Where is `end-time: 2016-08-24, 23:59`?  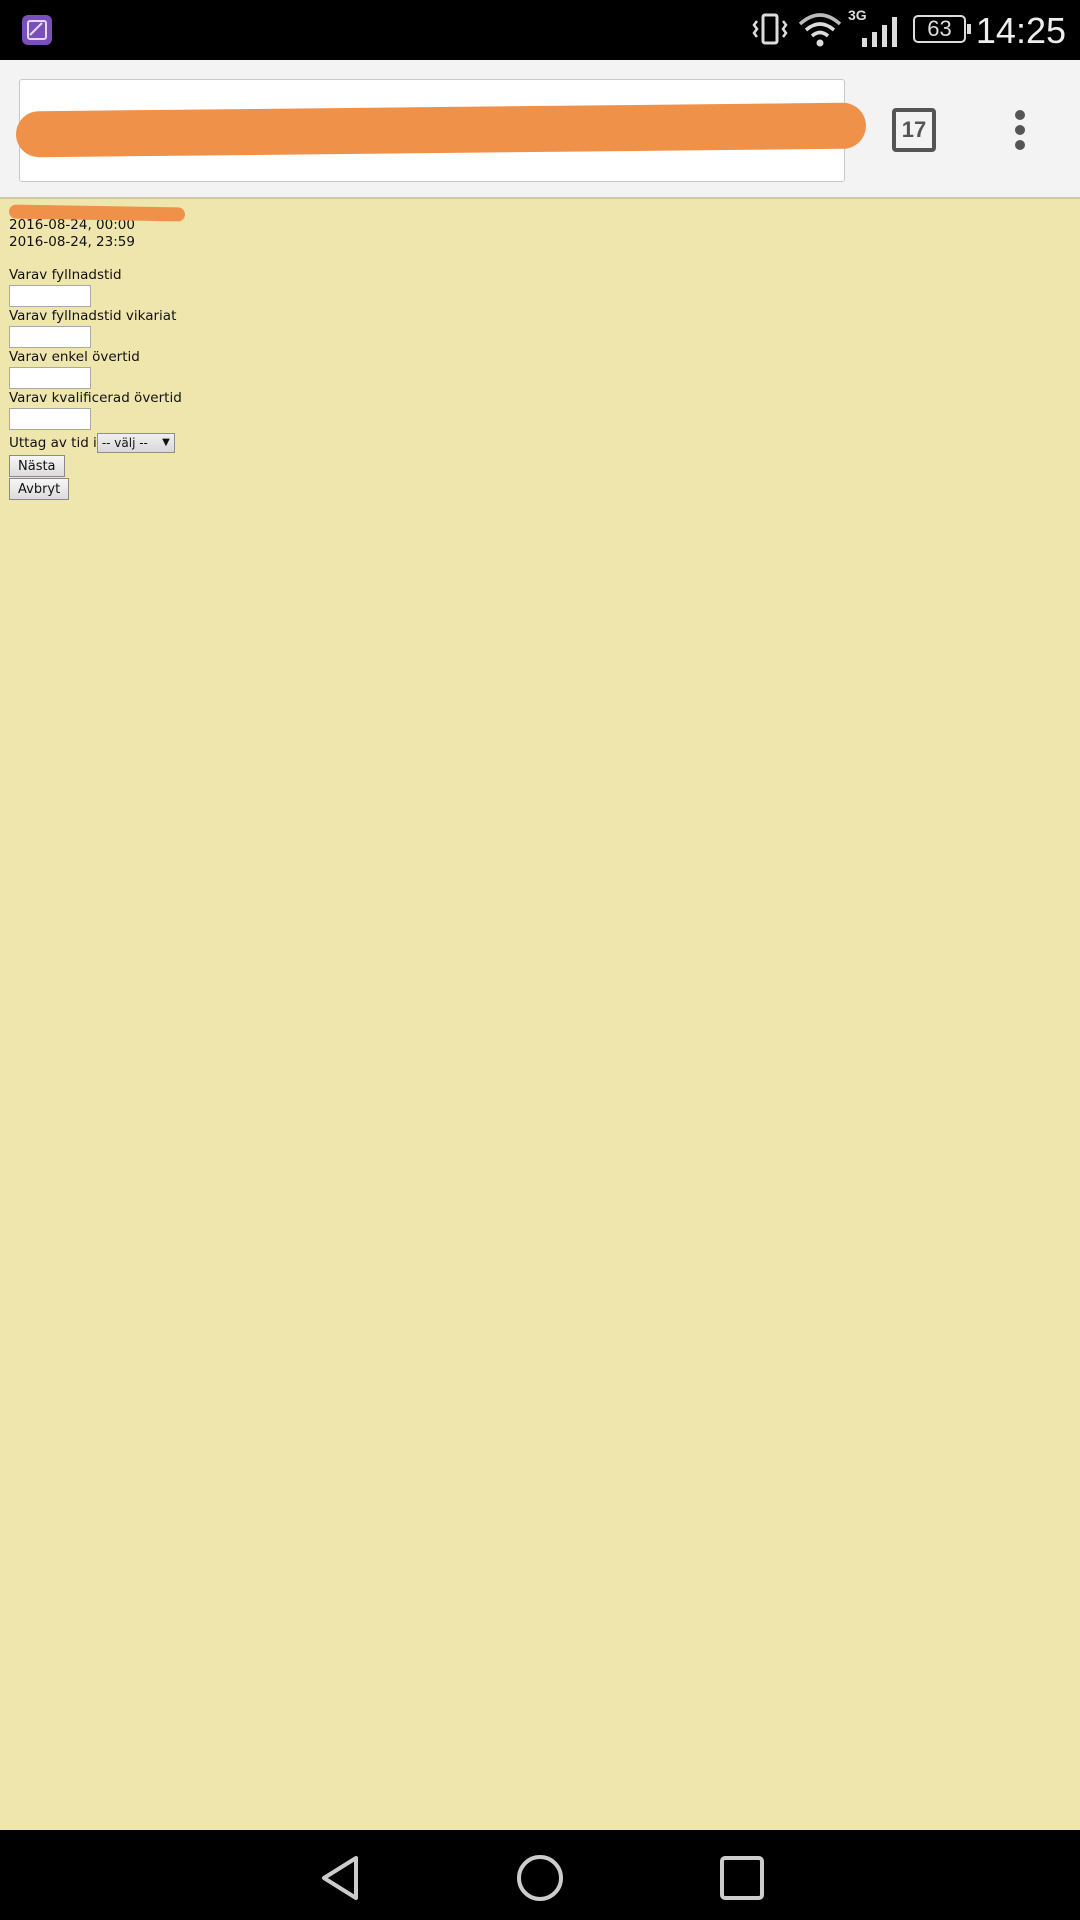 end-time: 2016-08-24, 23:59 is located at coordinates (72, 242).